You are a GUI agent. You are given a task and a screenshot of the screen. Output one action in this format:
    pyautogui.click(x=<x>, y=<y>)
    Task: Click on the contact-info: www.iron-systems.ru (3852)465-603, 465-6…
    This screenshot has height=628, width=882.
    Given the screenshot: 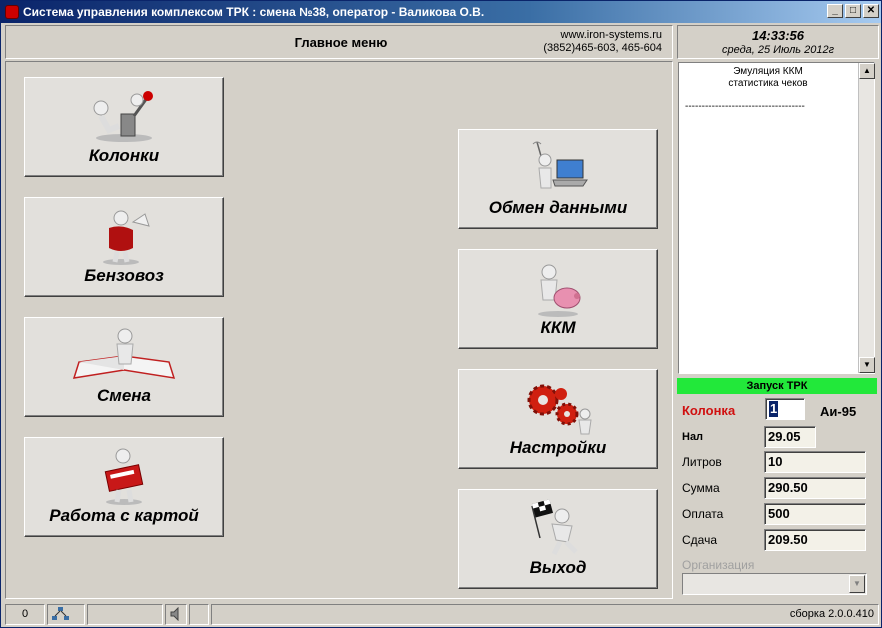 What is the action you would take?
    pyautogui.click(x=602, y=42)
    